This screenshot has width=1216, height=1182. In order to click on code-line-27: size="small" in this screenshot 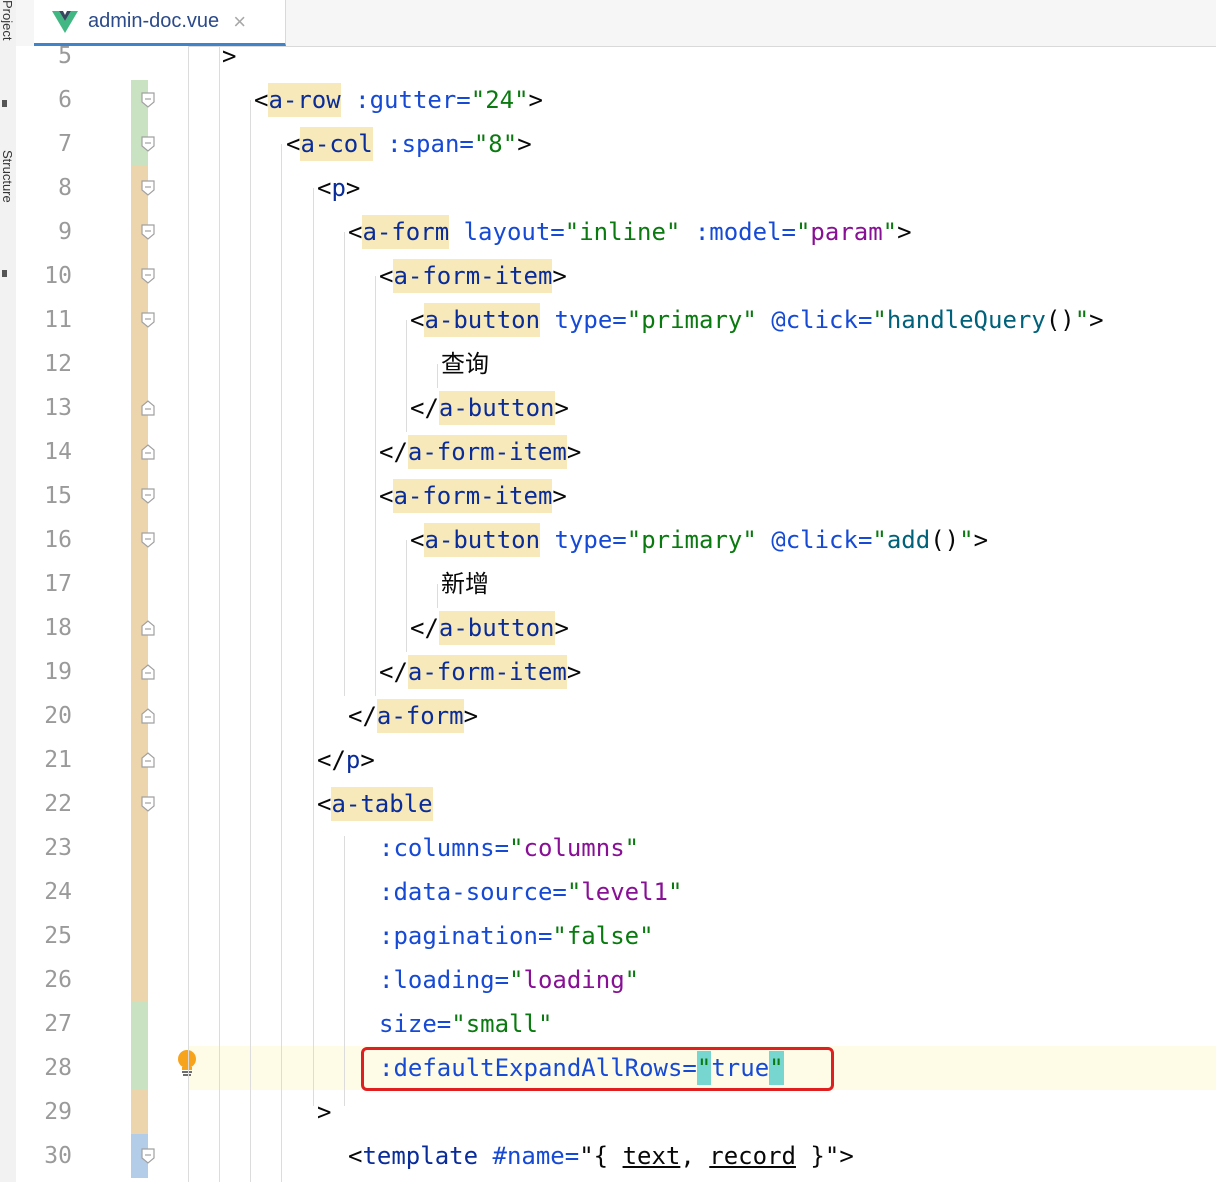, I will do `click(465, 1024)`.